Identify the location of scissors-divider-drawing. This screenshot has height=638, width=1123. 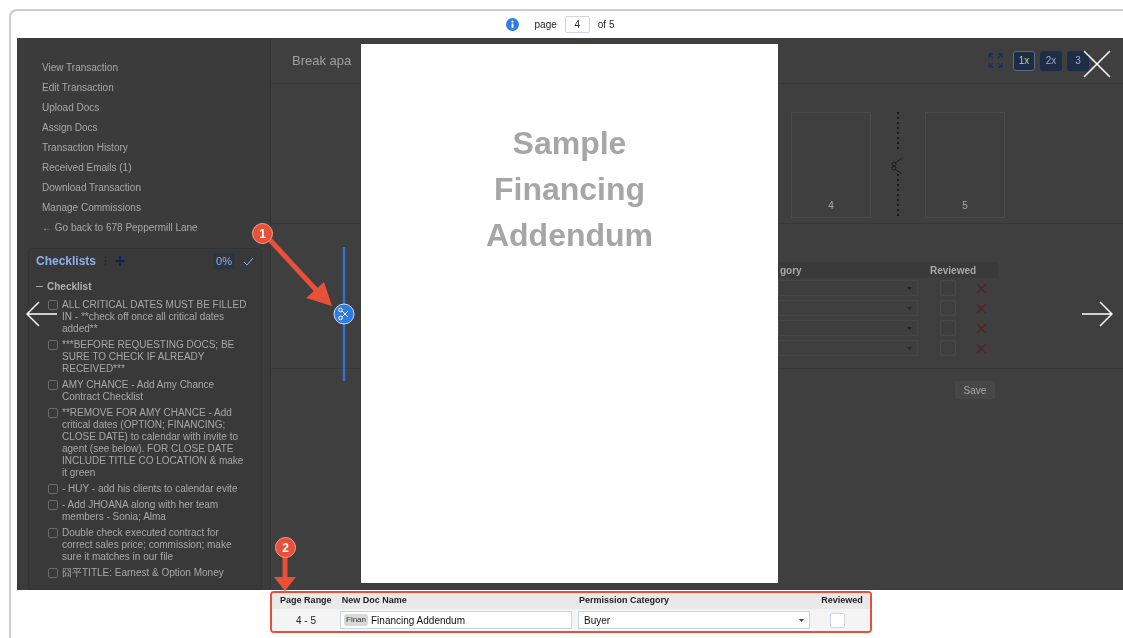
(898, 165).